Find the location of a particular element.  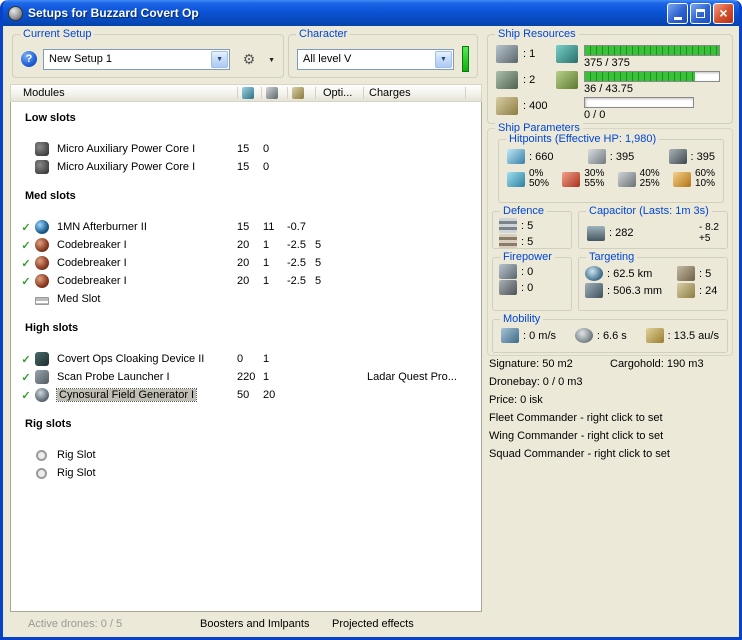

setup-tools-dropdown-icon: ▼ is located at coordinates (271, 59).